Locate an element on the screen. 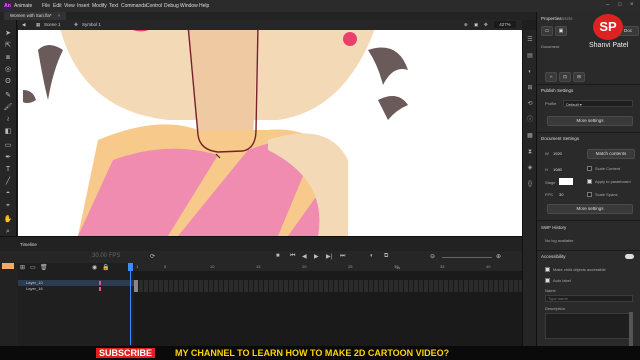  accessibility-description-input is located at coordinates (589, 326).